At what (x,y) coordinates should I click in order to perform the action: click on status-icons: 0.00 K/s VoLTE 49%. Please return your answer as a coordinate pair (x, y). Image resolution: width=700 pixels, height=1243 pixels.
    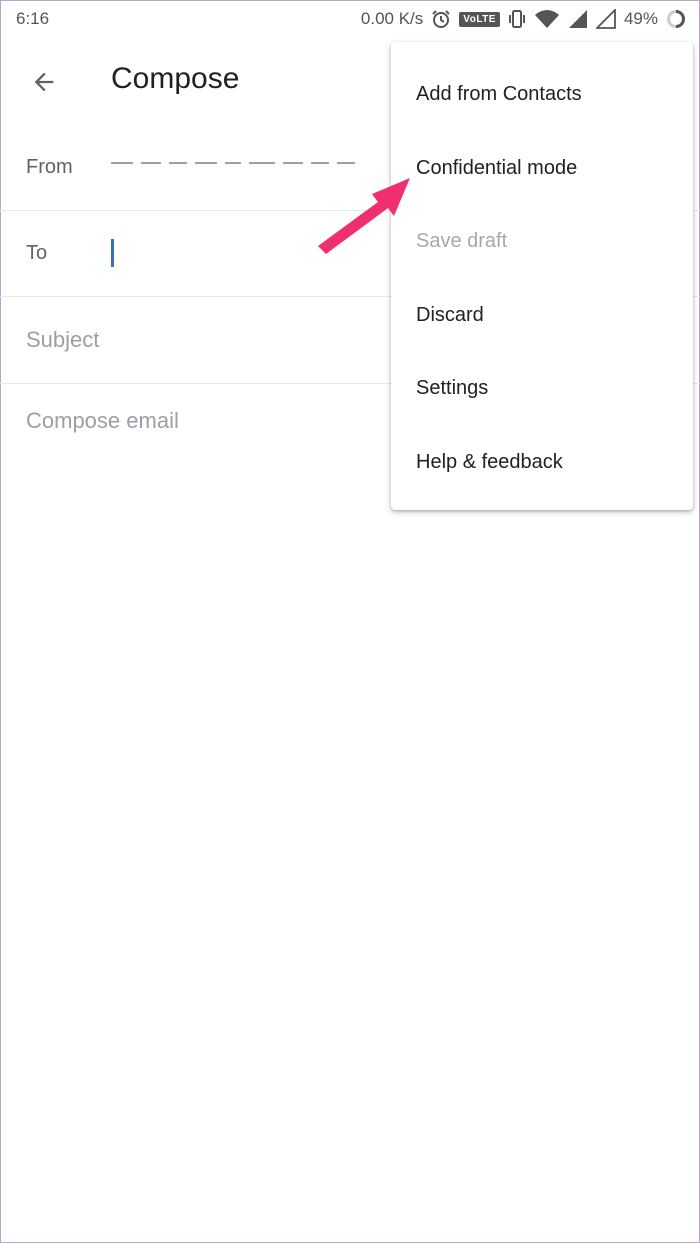
    Looking at the image, I should click on (523, 19).